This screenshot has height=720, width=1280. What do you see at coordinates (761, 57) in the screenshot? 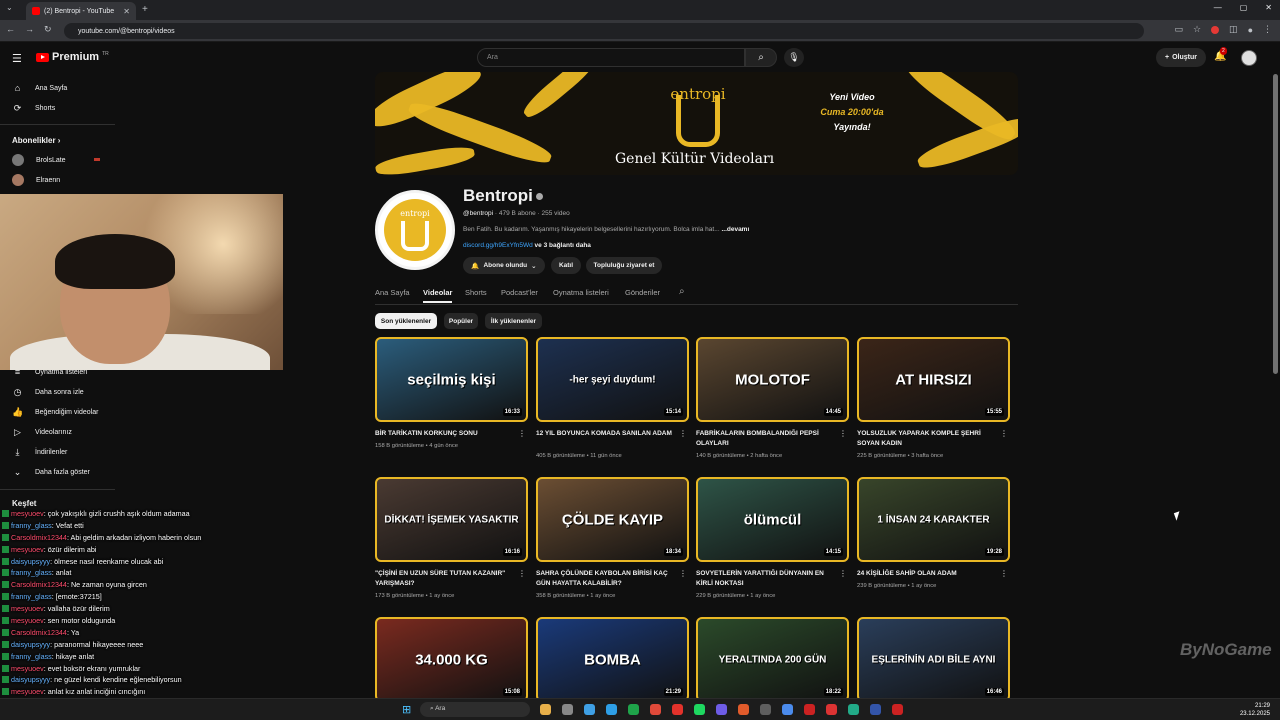
I see `search-button: ⌕` at bounding box center [761, 57].